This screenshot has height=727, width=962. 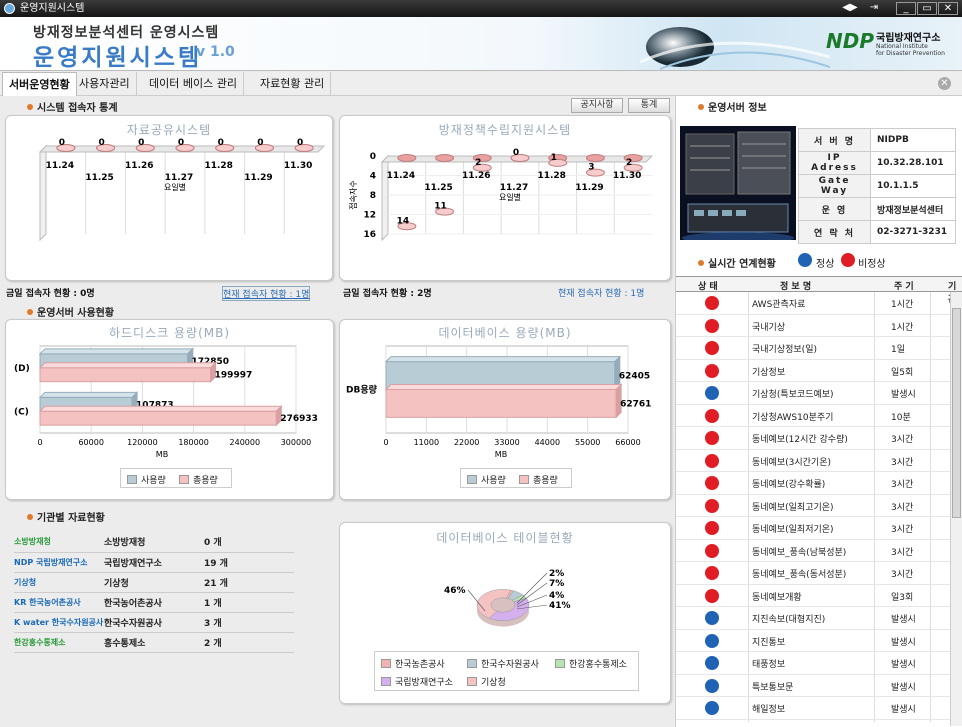 I want to click on scrollbar-thumb, so click(x=956, y=413).